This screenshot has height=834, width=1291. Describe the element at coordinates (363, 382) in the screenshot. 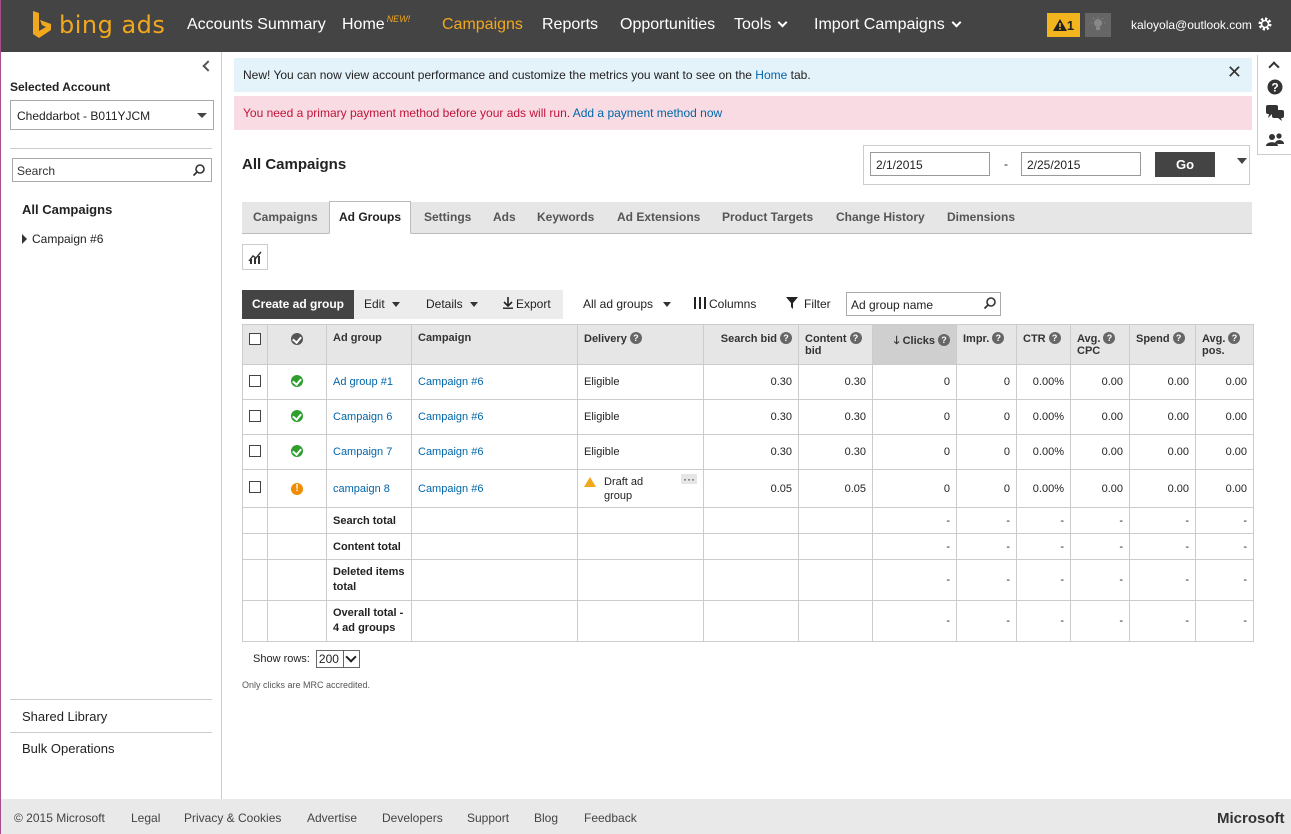

I see `ad-group-link: Ad group #1` at that location.